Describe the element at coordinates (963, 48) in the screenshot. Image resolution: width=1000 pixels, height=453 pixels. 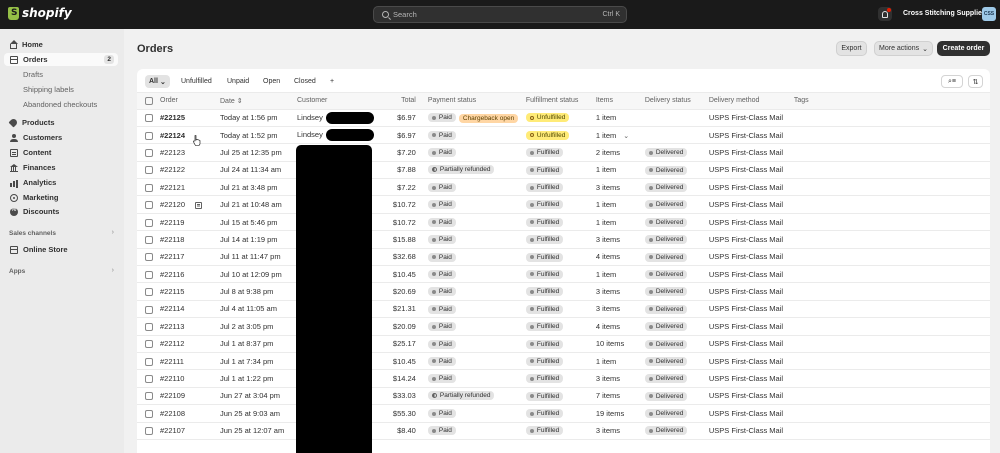
I see `create-order-button: Create order` at that location.